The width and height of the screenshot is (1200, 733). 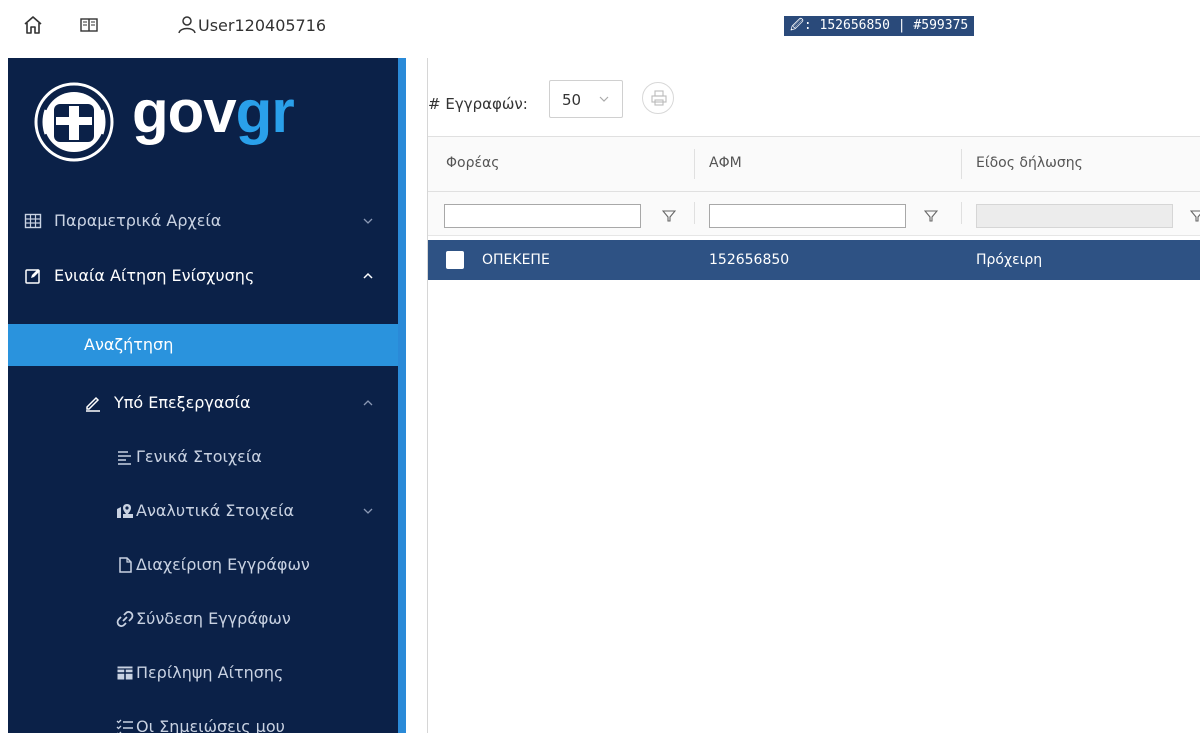 What do you see at coordinates (542, 216) in the screenshot?
I see `filter-foreas-input` at bounding box center [542, 216].